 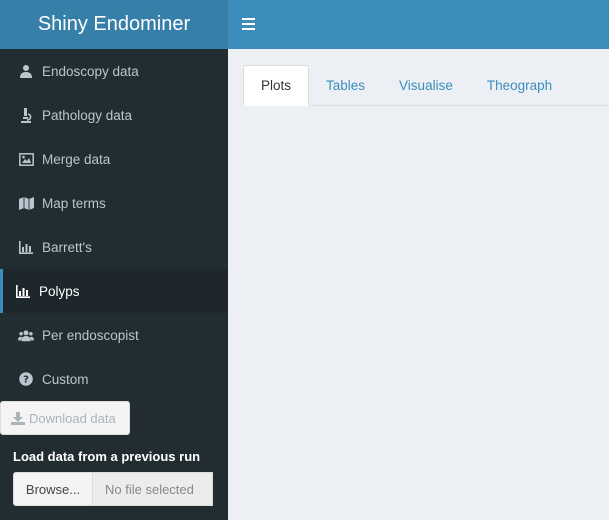 What do you see at coordinates (519, 85) in the screenshot?
I see `tab-theograph: Theograph` at bounding box center [519, 85].